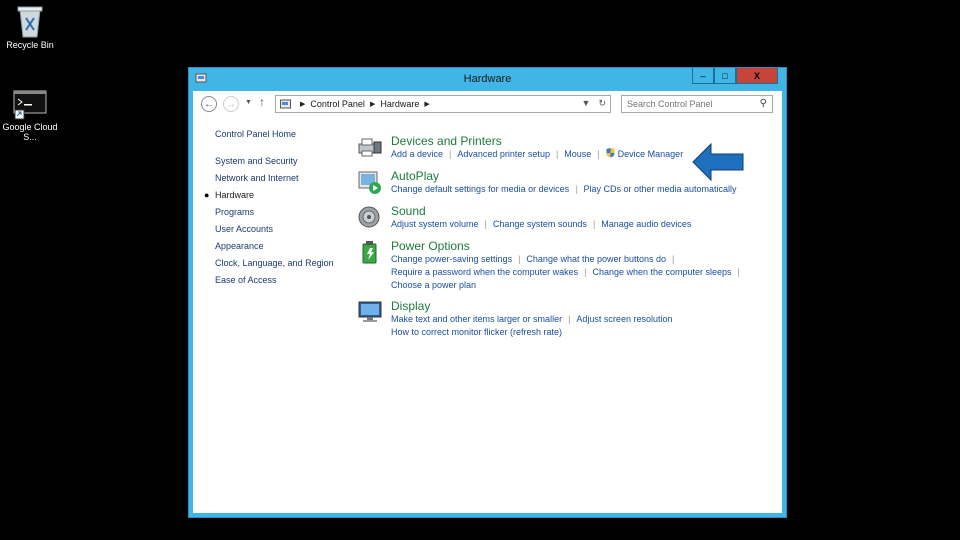  I want to click on nav-system-and-security: System and Security, so click(280, 164).